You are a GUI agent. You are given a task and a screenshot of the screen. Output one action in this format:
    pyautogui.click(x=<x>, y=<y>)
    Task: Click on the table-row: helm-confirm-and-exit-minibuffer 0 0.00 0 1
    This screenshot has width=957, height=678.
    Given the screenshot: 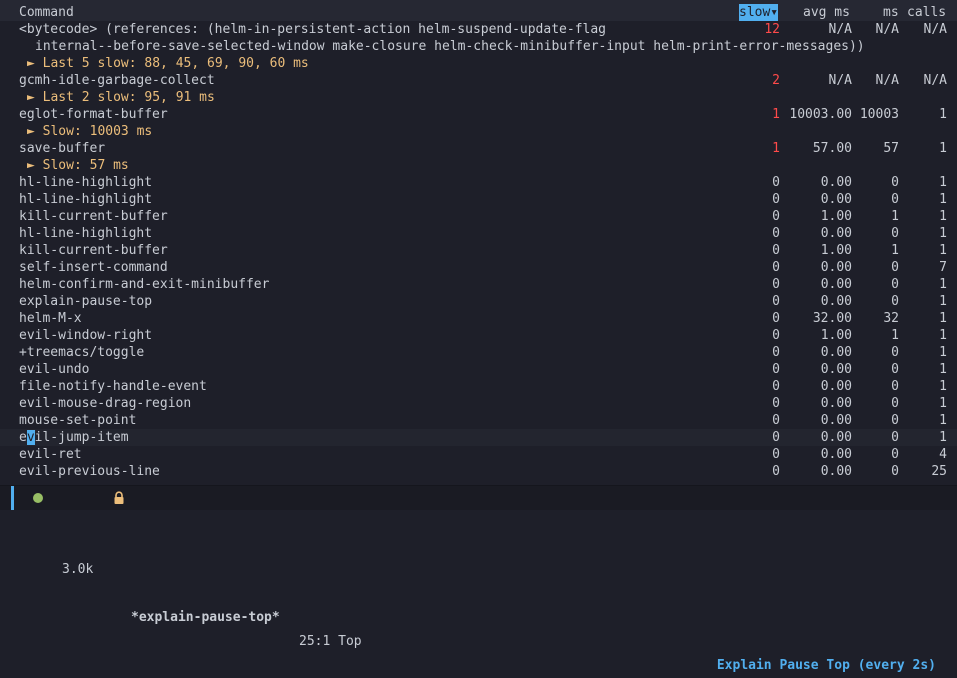 What is the action you would take?
    pyautogui.click(x=478, y=284)
    